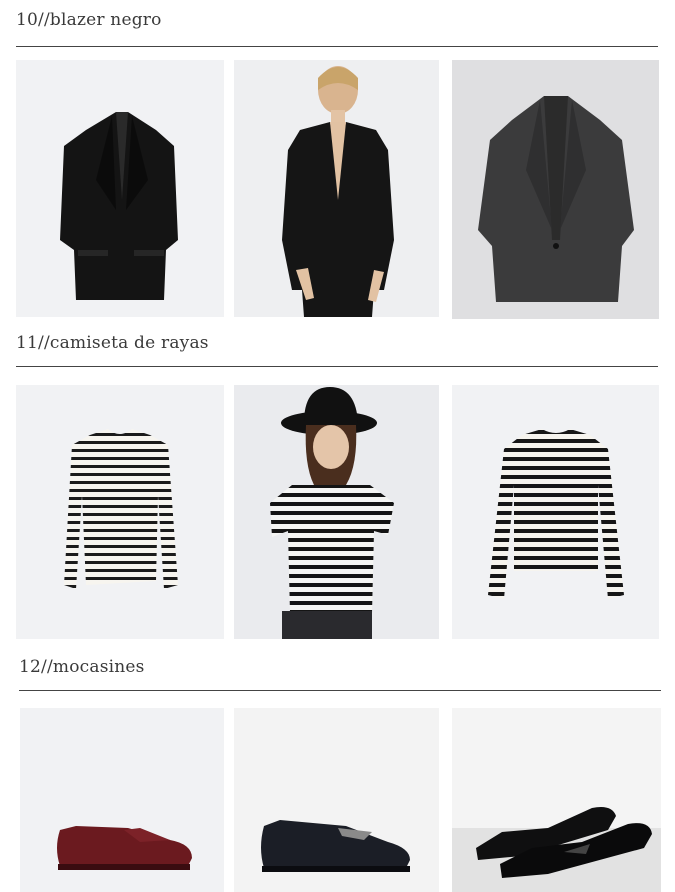 The height and width of the screenshot is (892, 675). I want to click on burgundy-loafer-illustration, so click(124, 848).